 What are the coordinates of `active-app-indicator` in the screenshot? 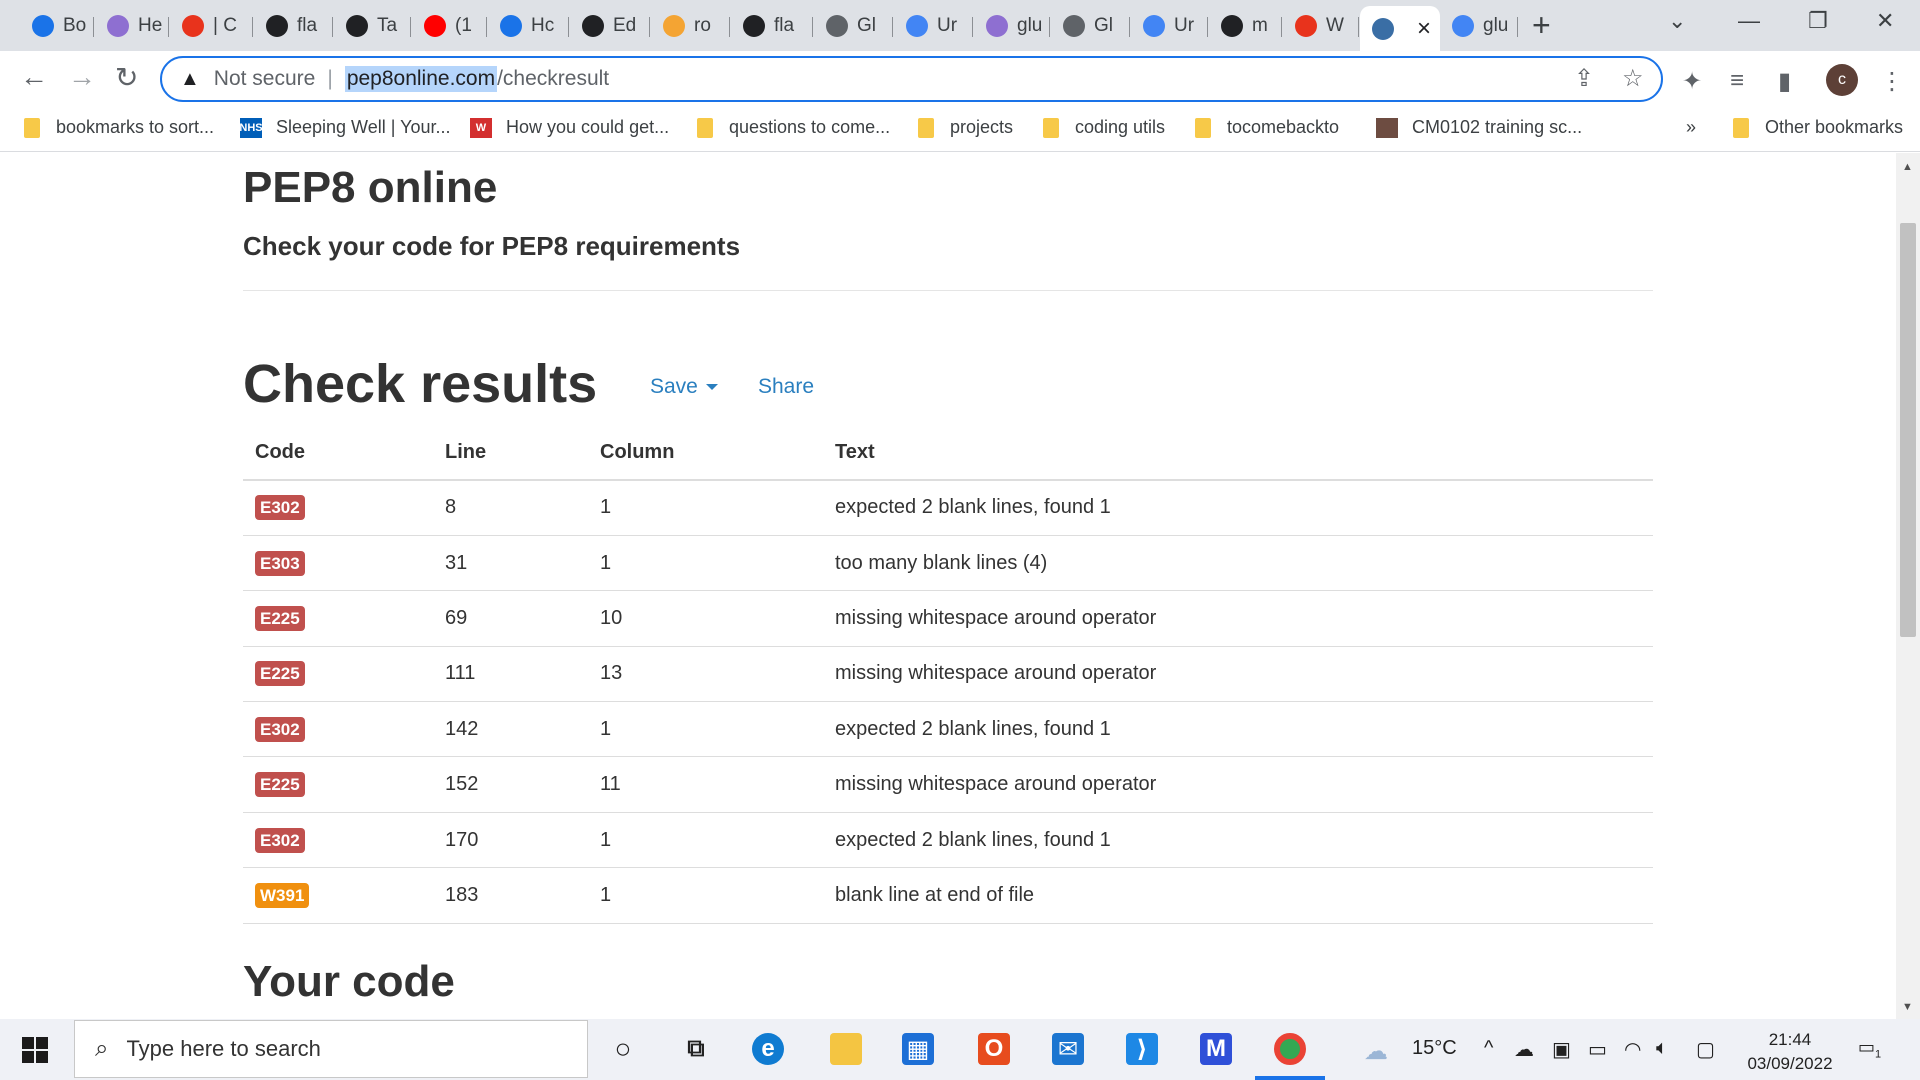 It's located at (1290, 1078).